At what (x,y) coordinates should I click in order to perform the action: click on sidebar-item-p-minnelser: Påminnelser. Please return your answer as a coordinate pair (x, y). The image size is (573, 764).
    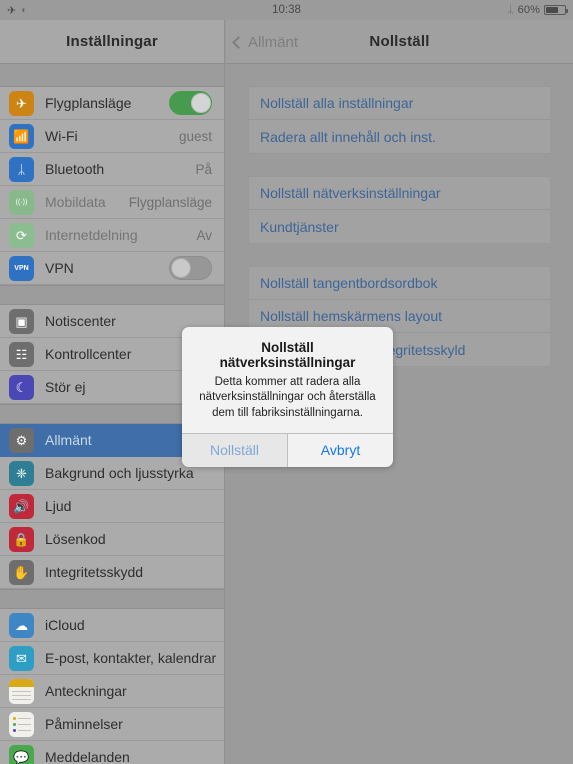
    Looking at the image, I should click on (112, 724).